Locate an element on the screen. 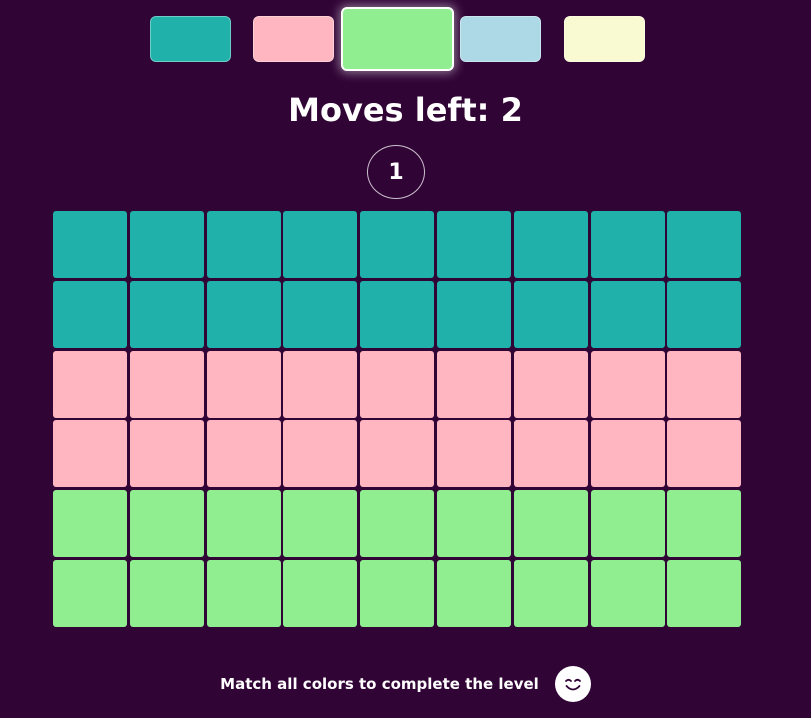 This screenshot has height=718, width=811. color-swatch-light-yellow is located at coordinates (604, 39).